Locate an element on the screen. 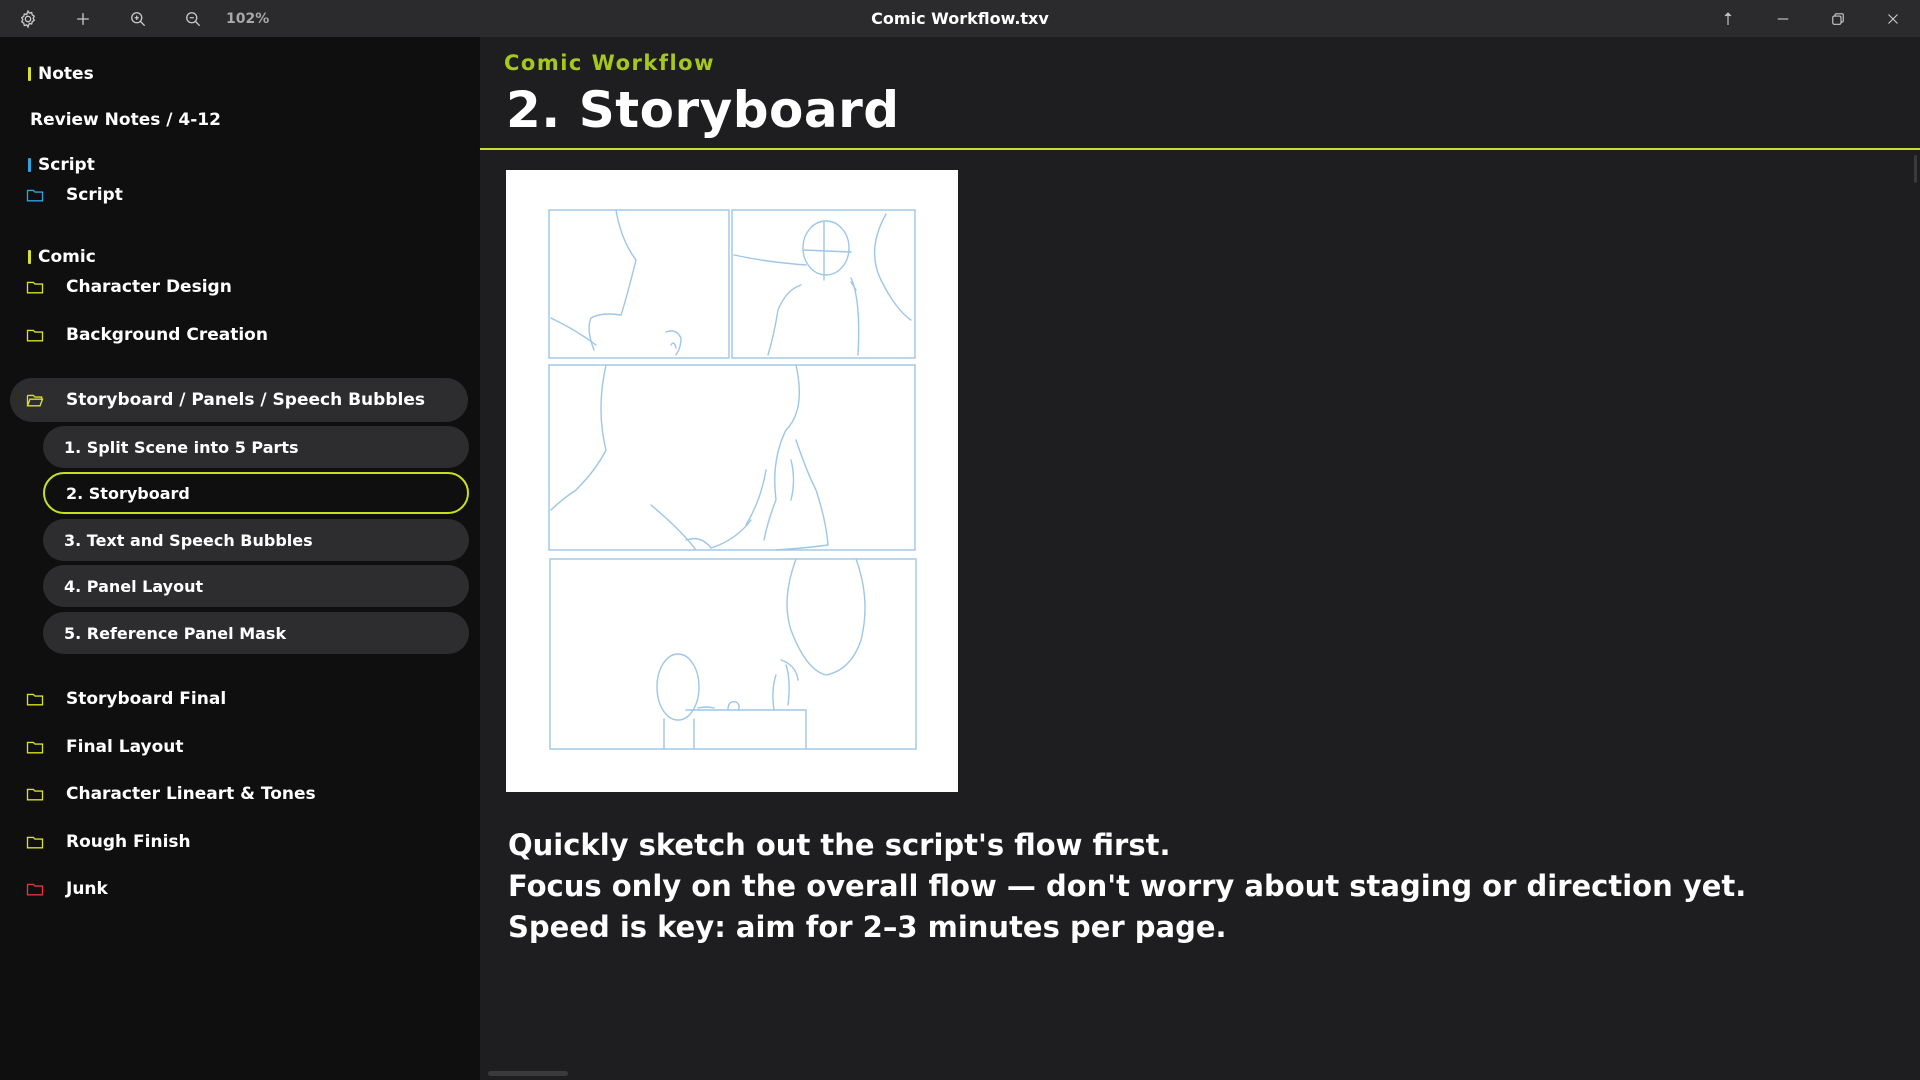 This screenshot has height=1080, width=1920. title-bar: 102% Comic Workflow.txv is located at coordinates (960, 18).